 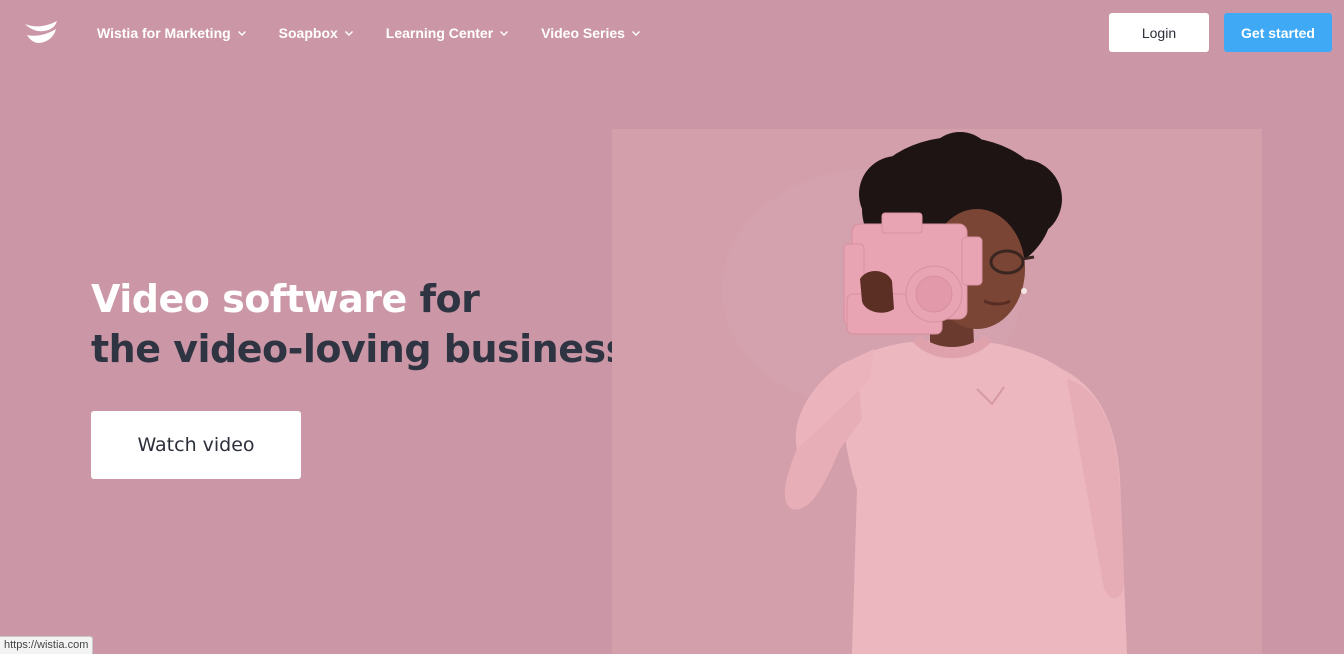 I want to click on nav-item-label: Learning Center, so click(x=439, y=33).